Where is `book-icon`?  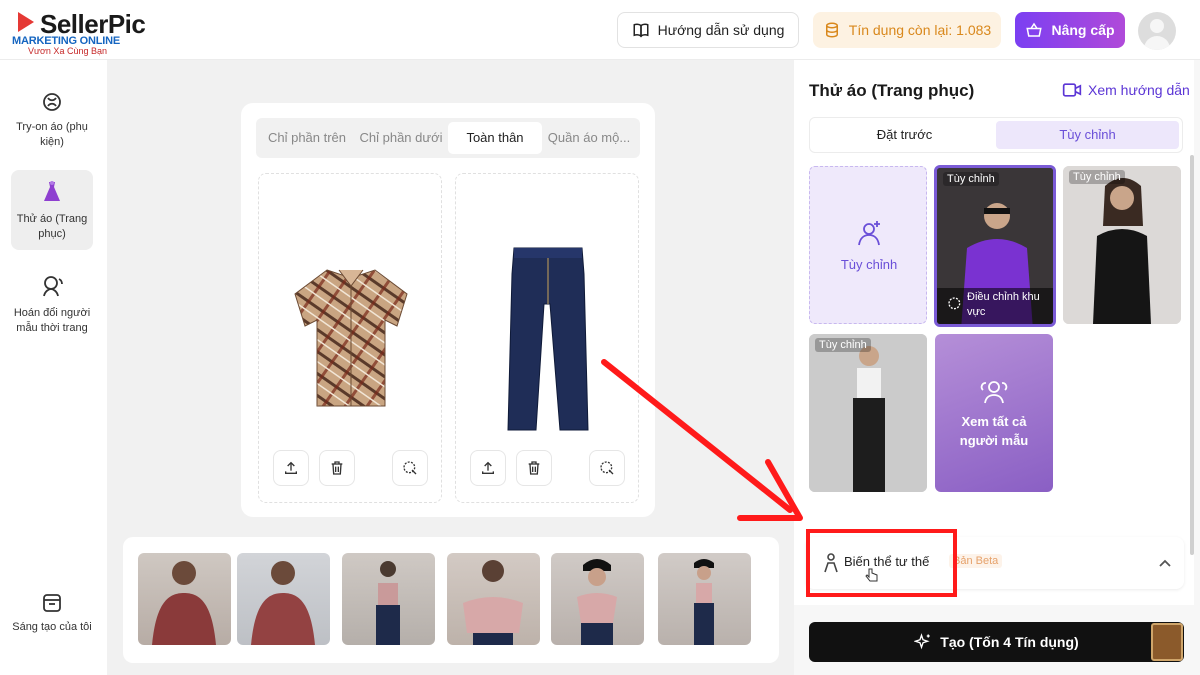 book-icon is located at coordinates (641, 30).